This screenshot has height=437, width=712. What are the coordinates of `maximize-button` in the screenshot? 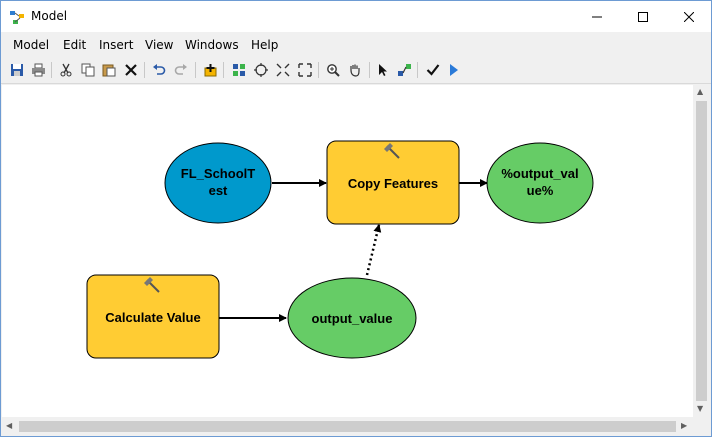 It's located at (643, 16).